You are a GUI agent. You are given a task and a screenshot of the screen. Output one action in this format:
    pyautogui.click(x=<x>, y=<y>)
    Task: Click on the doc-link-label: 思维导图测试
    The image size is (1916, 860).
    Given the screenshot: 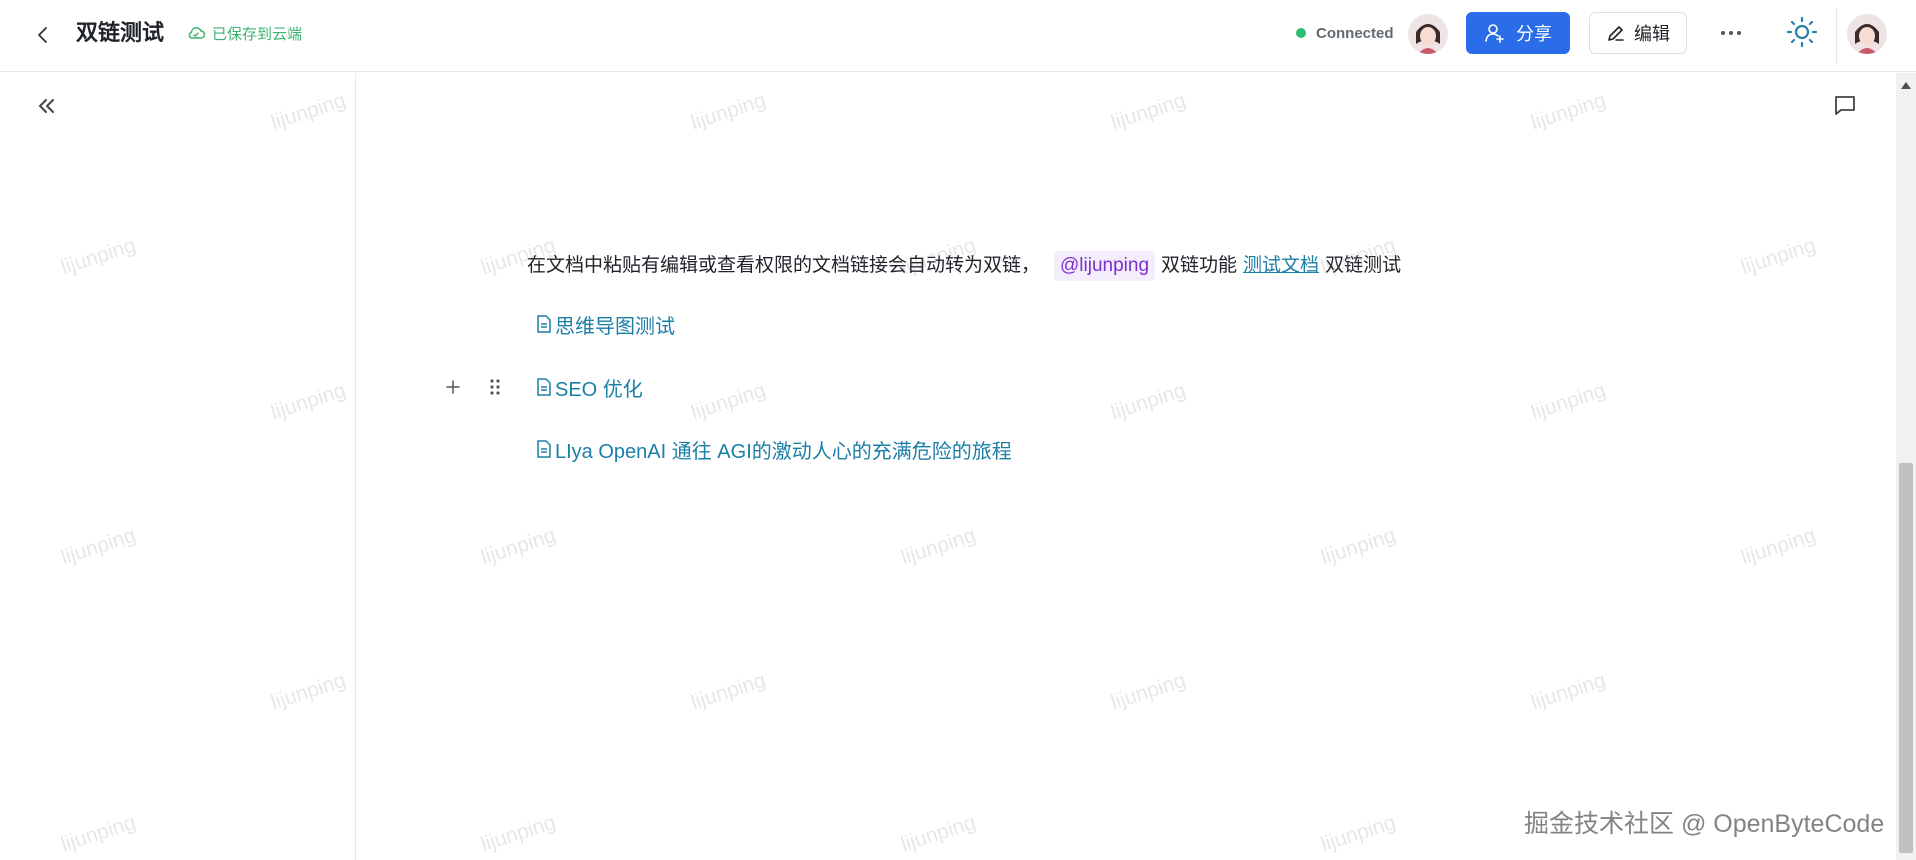 What is the action you would take?
    pyautogui.click(x=615, y=326)
    